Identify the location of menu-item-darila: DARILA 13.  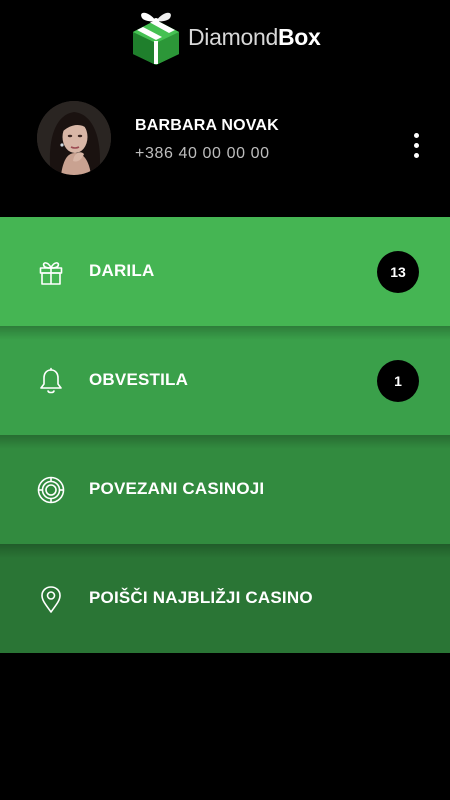
(225, 271).